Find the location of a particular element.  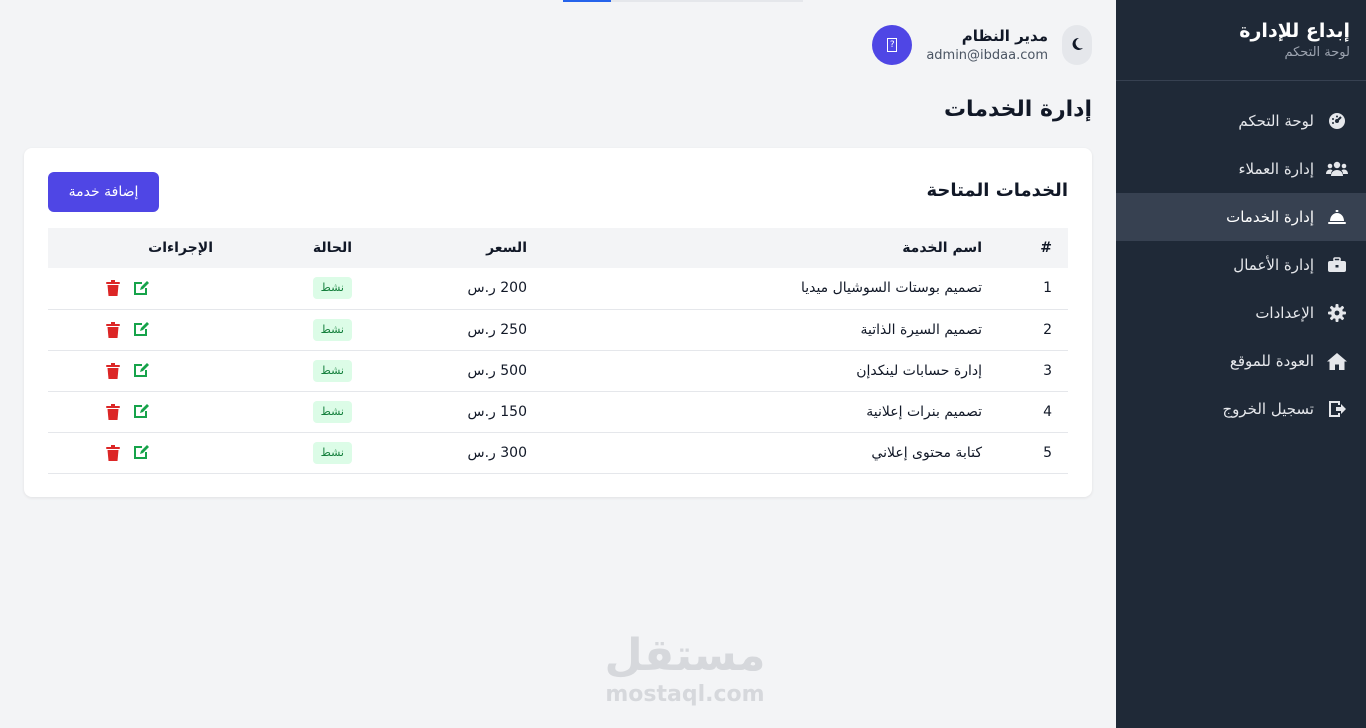

sidebar-item-label: الإعدادات is located at coordinates (1284, 313).